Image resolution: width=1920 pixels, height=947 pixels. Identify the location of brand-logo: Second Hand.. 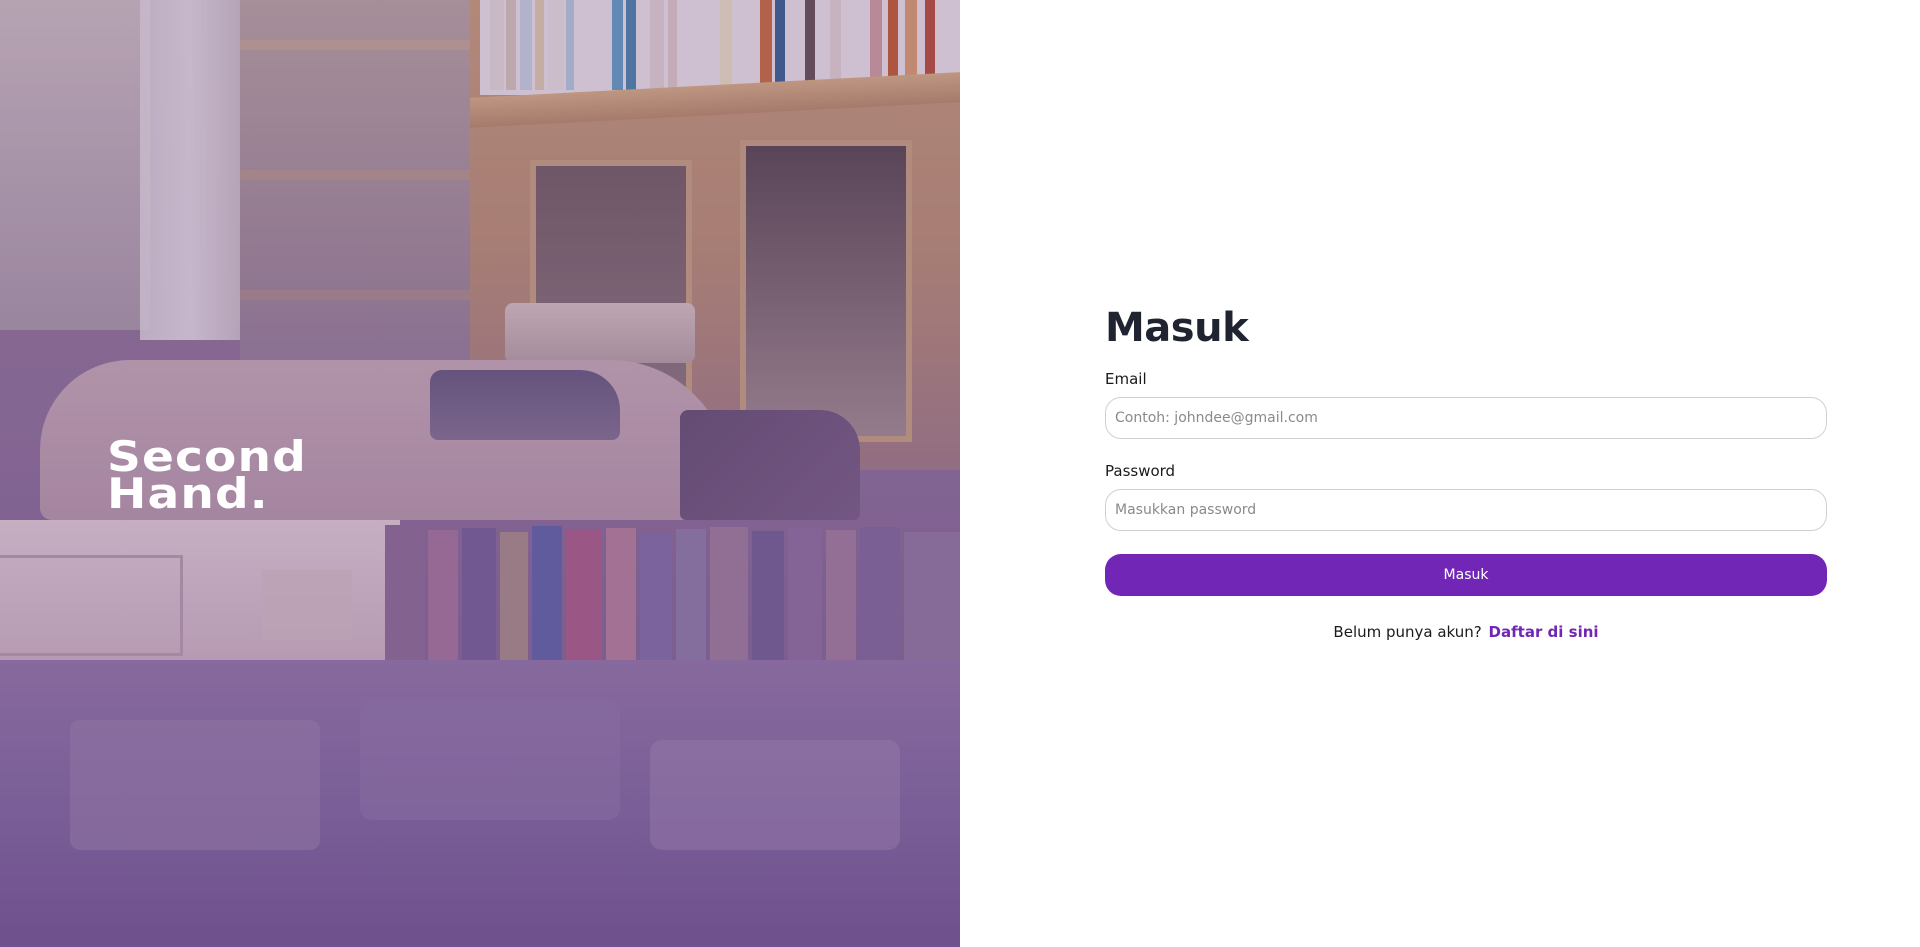
(207, 475).